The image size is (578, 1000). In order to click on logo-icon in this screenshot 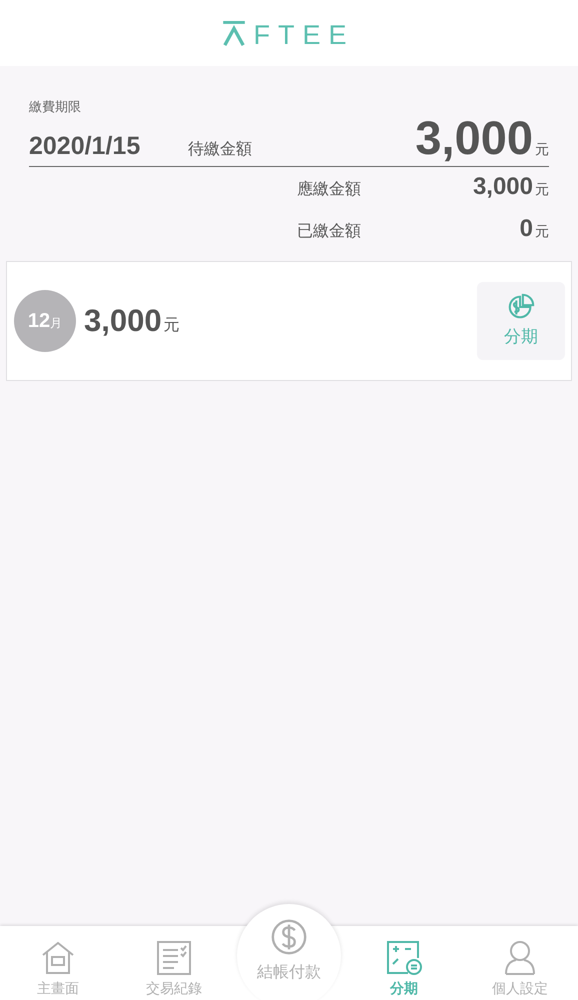, I will do `click(234, 33)`.